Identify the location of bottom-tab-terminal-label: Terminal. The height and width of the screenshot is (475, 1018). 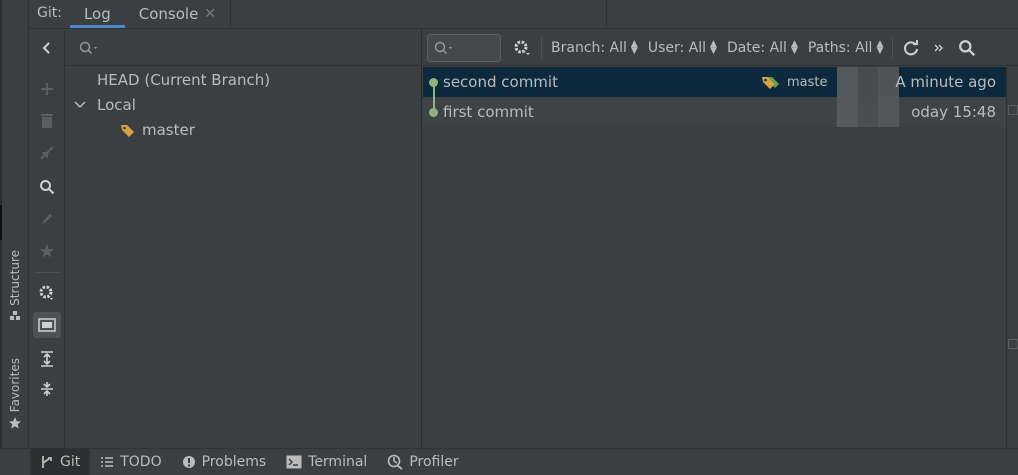
(338, 462).